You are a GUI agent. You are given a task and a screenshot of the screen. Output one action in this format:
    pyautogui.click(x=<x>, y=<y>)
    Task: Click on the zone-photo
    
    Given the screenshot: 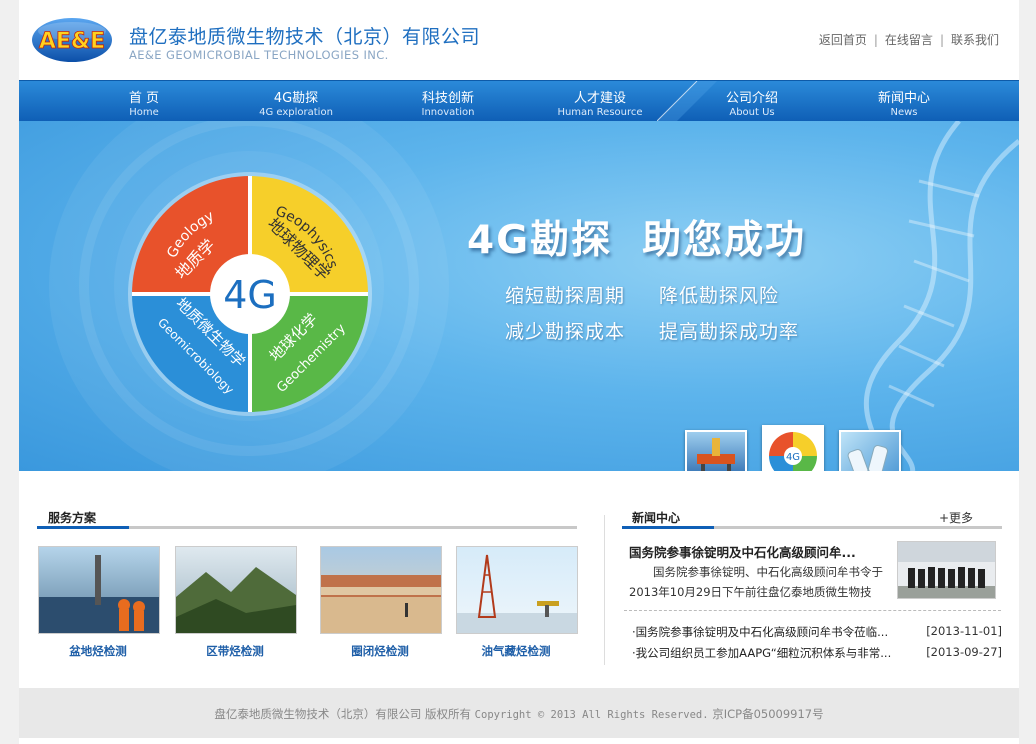 What is the action you would take?
    pyautogui.click(x=236, y=600)
    